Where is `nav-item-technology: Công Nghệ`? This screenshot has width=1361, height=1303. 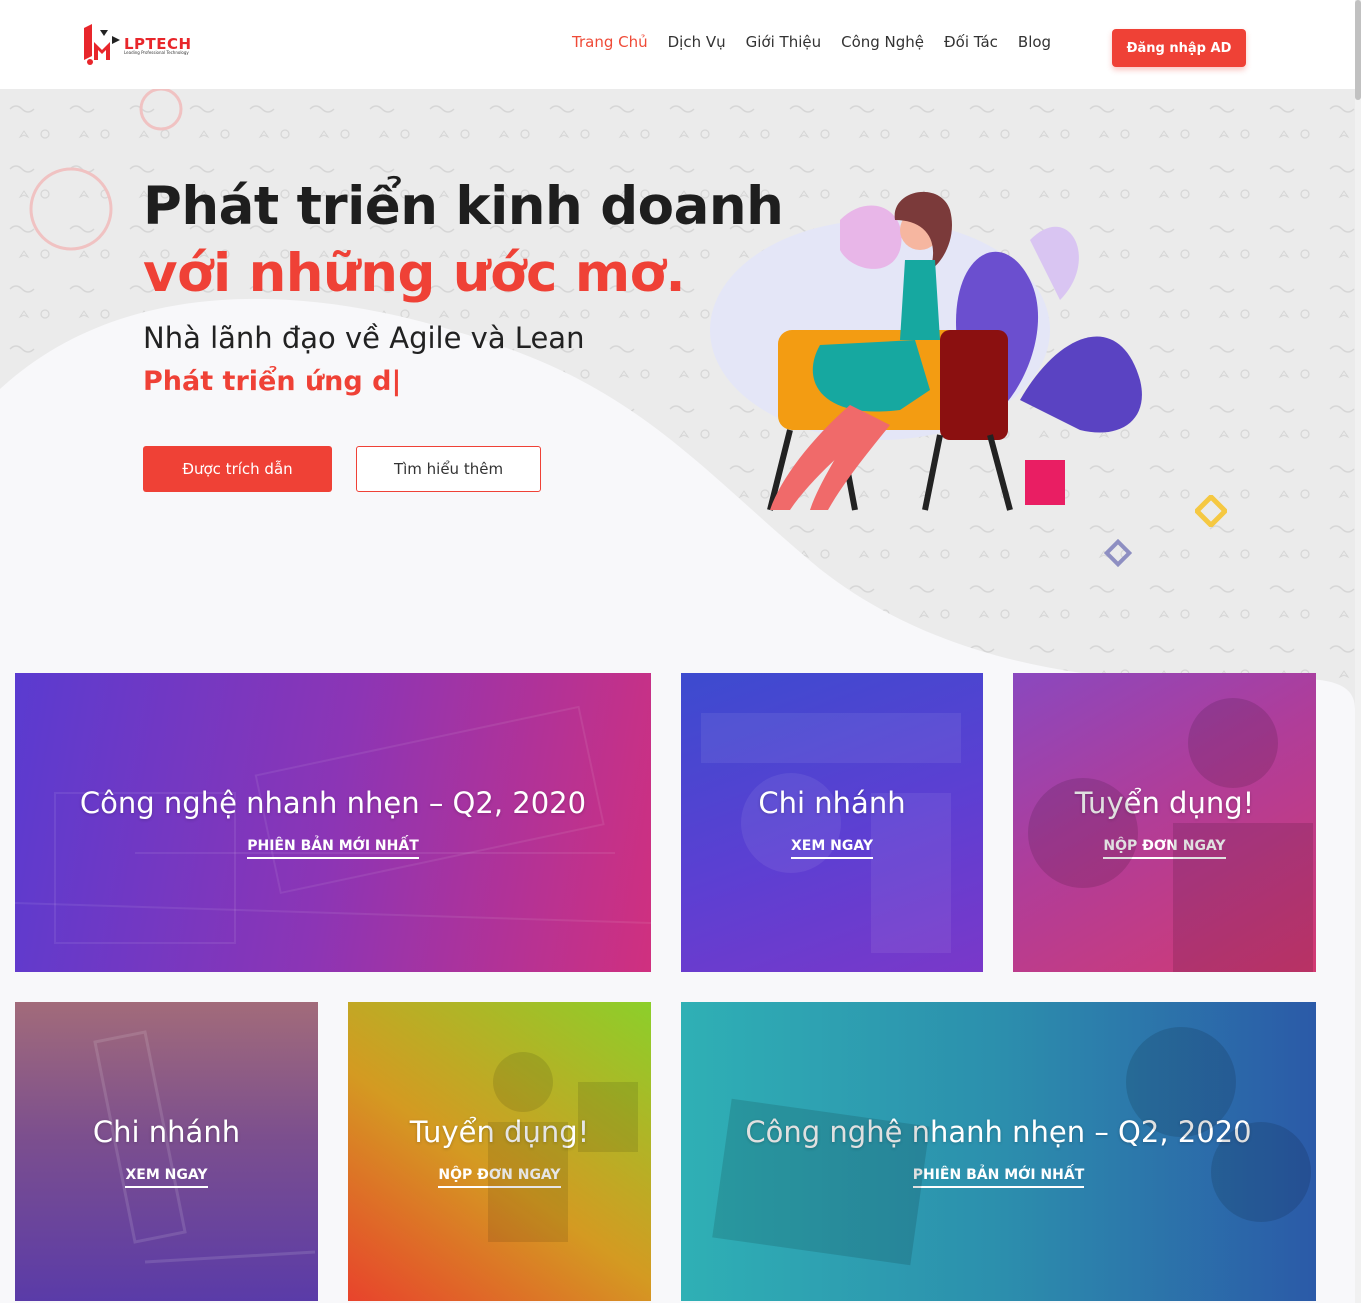
nav-item-technology: Công Nghệ is located at coordinates (882, 42).